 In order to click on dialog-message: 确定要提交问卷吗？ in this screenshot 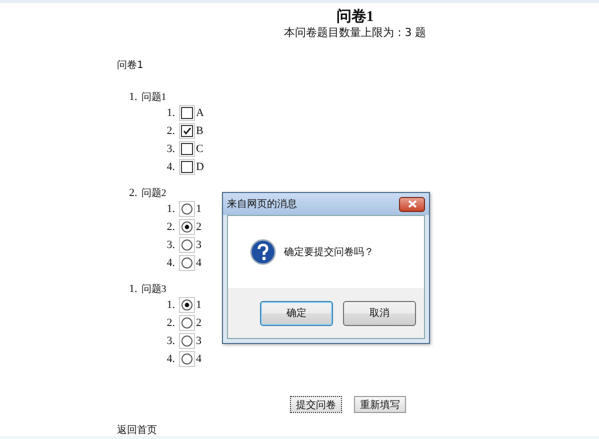, I will do `click(329, 252)`.